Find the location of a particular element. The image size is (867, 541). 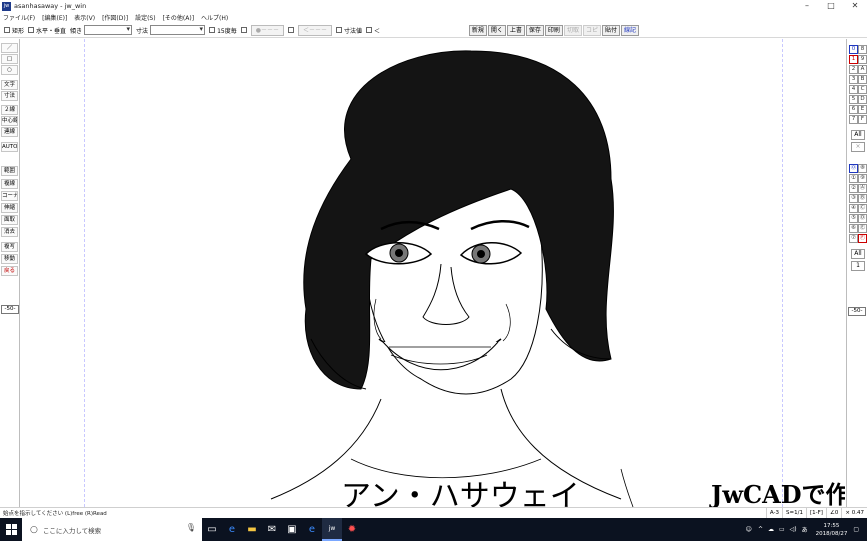

layer-f: Ⓕ is located at coordinates (862, 238).